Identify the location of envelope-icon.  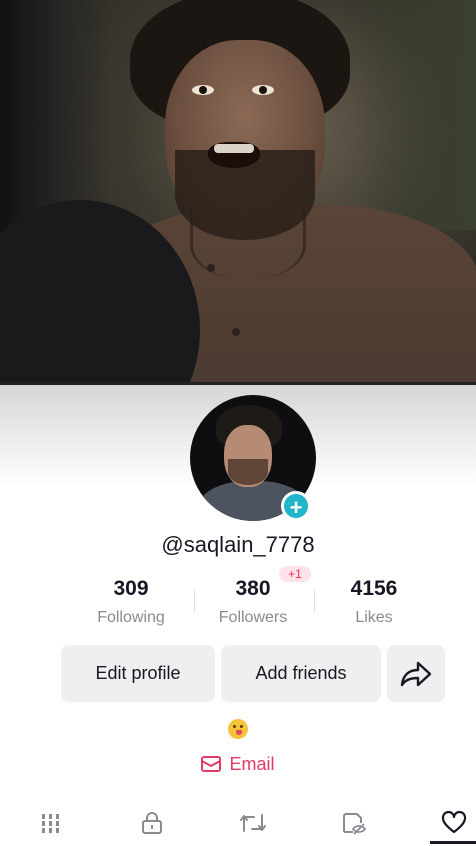
(211, 764).